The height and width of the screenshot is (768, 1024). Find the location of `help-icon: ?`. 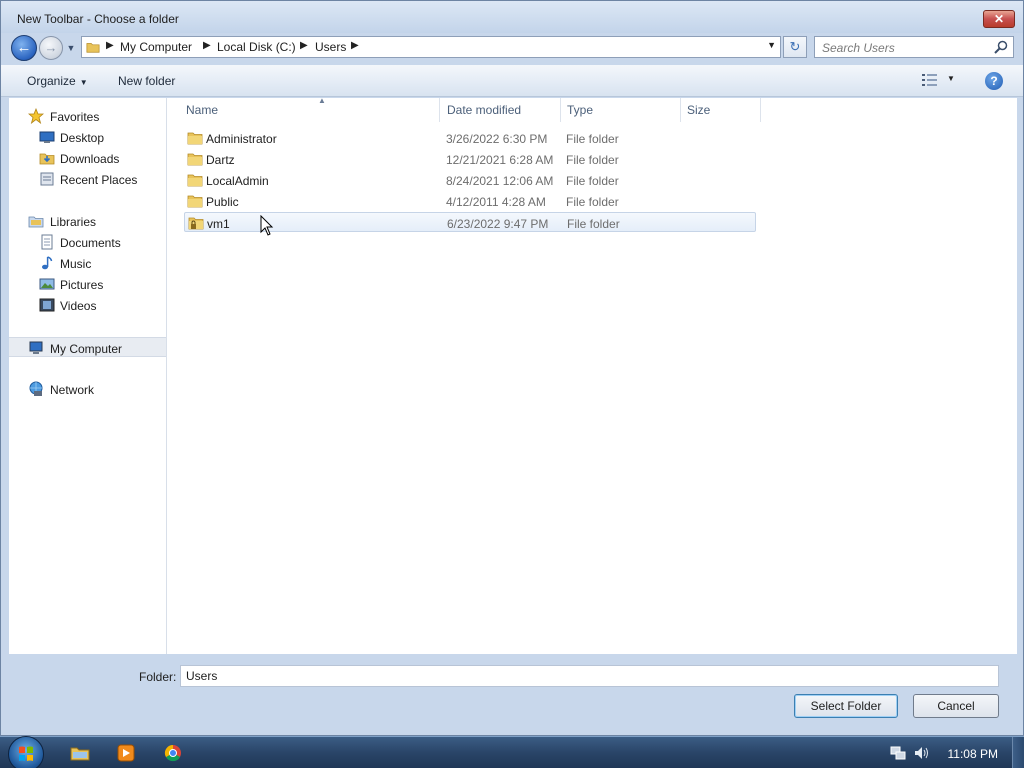

help-icon: ? is located at coordinates (994, 81).